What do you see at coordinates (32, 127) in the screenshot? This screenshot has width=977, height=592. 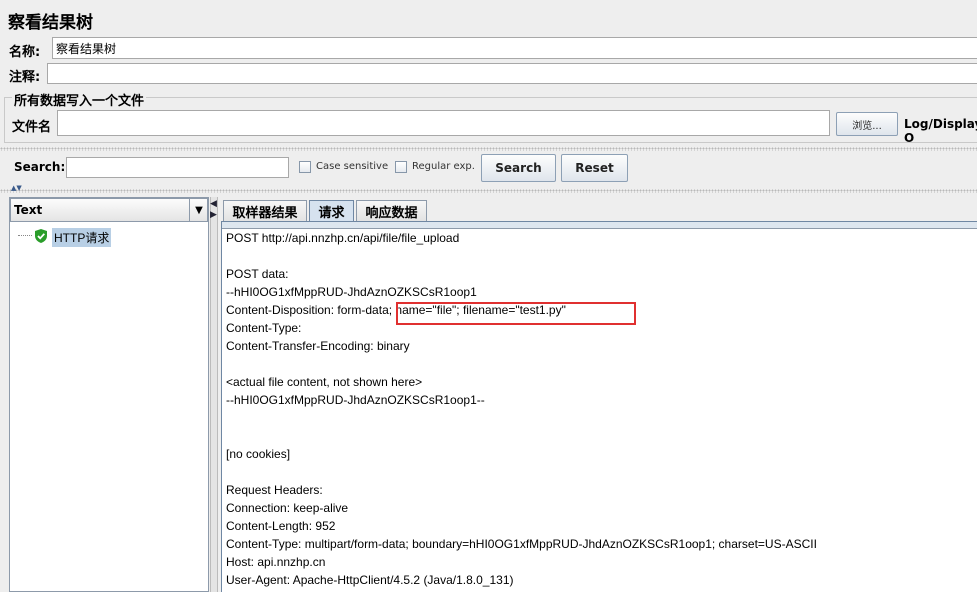 I see `filename-label: 文件名` at bounding box center [32, 127].